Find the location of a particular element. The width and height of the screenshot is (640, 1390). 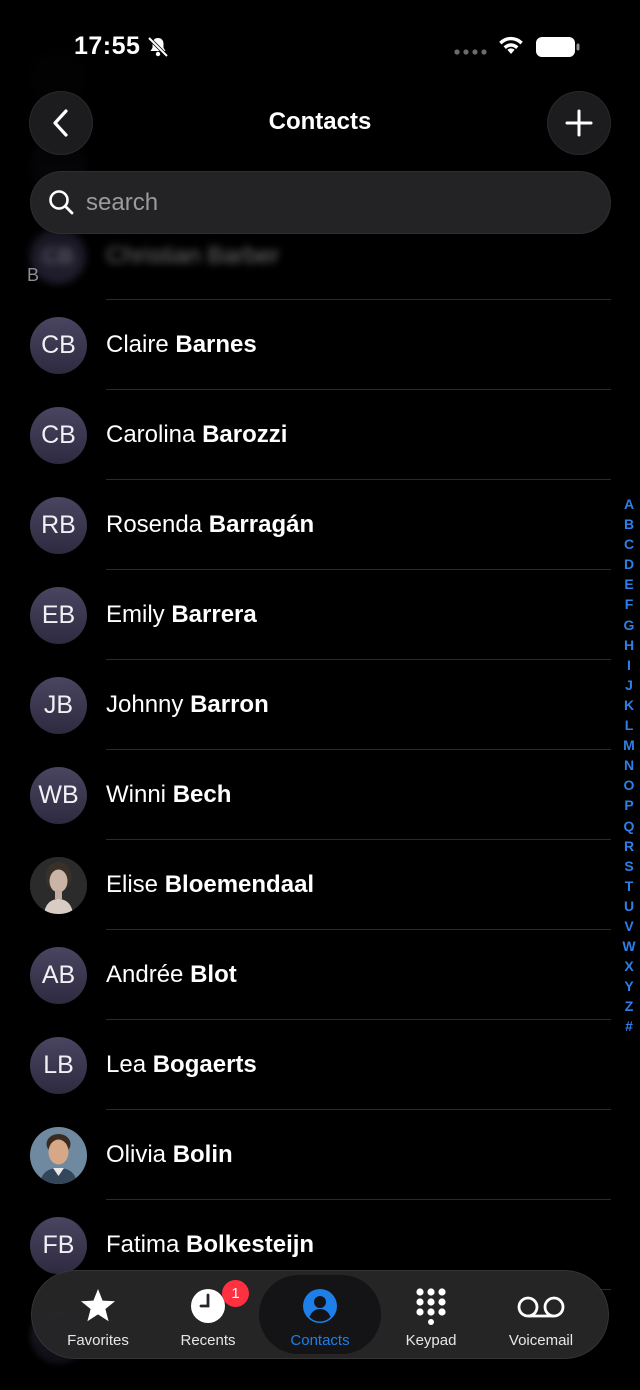

last-name: Barnes is located at coordinates (216, 344).